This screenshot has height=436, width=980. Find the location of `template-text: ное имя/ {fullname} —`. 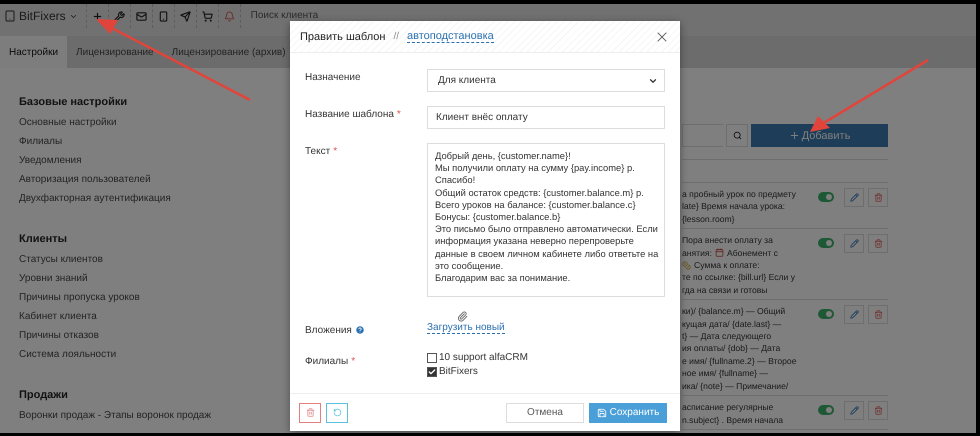

template-text: ное имя/ {fullname} — is located at coordinates (726, 373).